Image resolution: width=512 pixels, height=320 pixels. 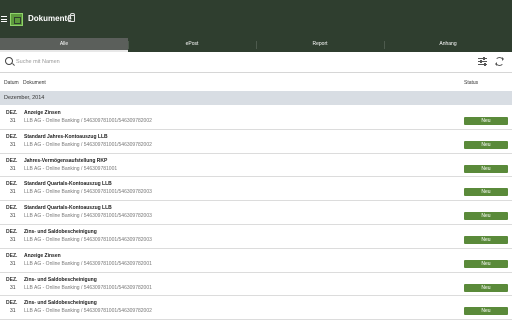 I want to click on search-icon, so click(x=9, y=61).